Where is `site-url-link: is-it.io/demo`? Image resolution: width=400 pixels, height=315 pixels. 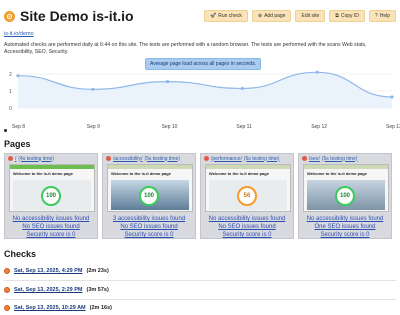 site-url-link: is-it.io/demo is located at coordinates (19, 34).